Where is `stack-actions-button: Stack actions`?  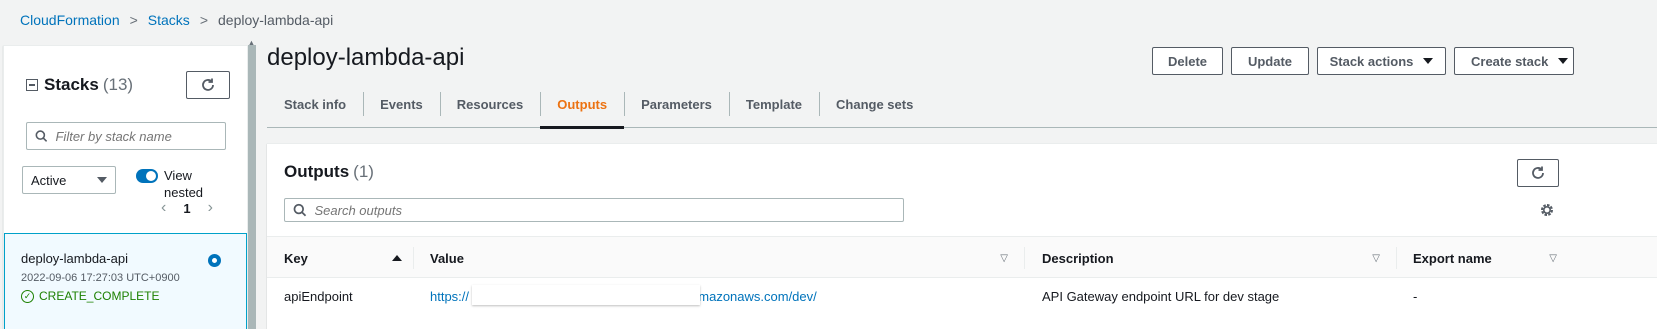
stack-actions-button: Stack actions is located at coordinates (1381, 61).